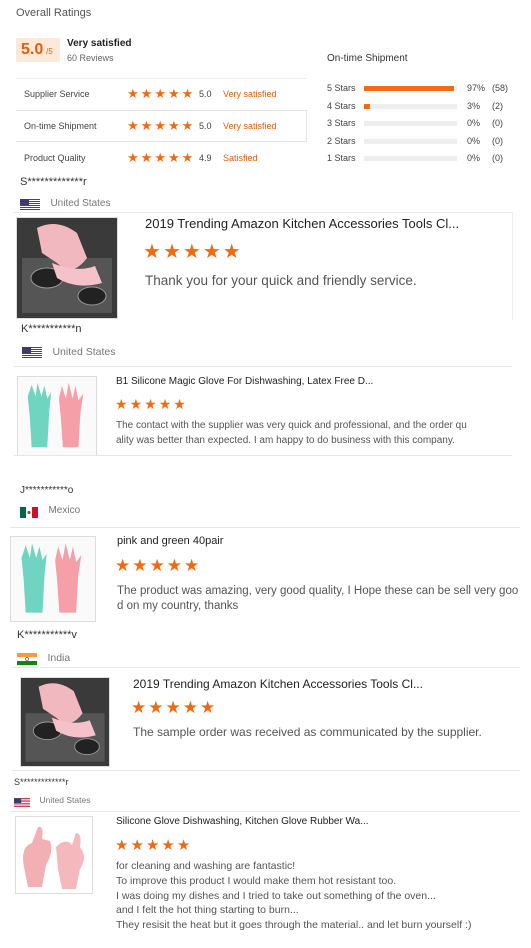 Image resolution: width=531 pixels, height=948 pixels. Describe the element at coordinates (341, 88) in the screenshot. I see `bar-label: 5 Stars` at that location.